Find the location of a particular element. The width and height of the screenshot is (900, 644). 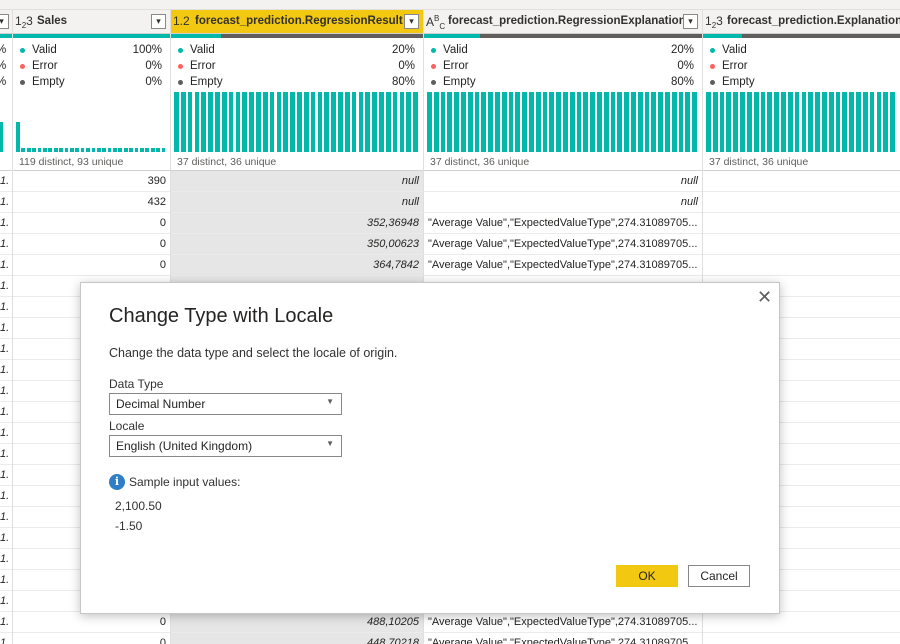

data-type-value: Decimal Number is located at coordinates (161, 404).